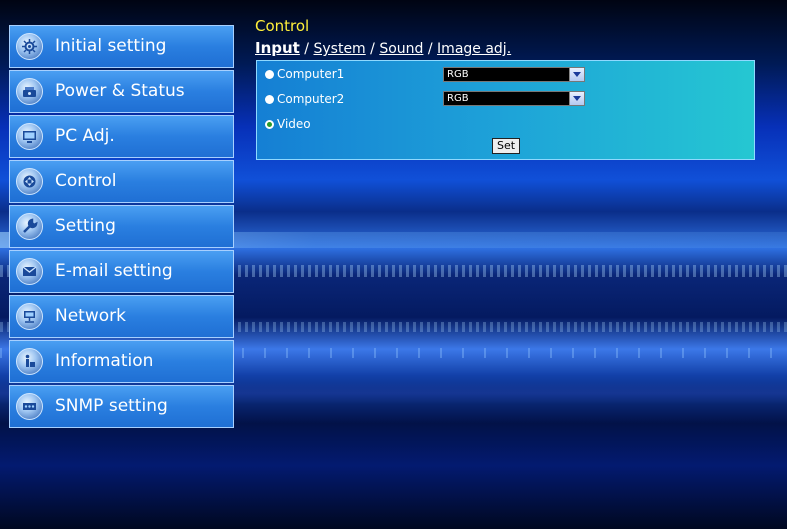 Image resolution: width=787 pixels, height=529 pixels. Describe the element at coordinates (474, 49) in the screenshot. I see `tab-image-adj: Image adj.` at that location.